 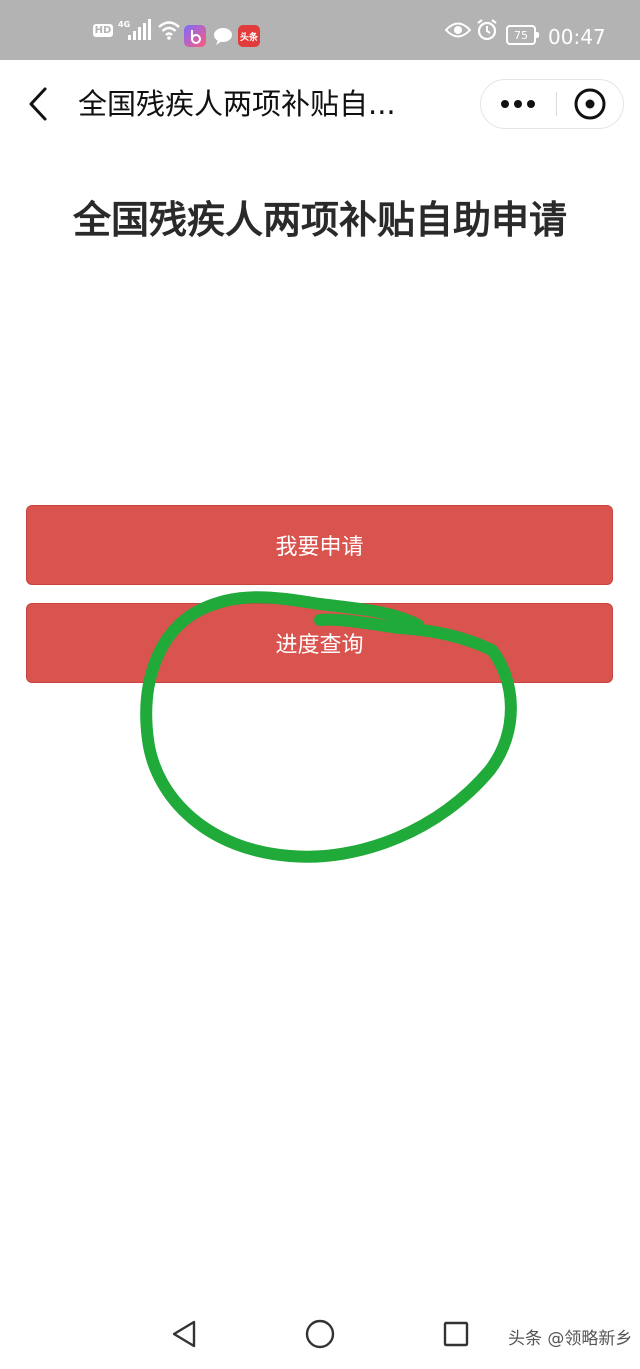 What do you see at coordinates (319, 545) in the screenshot?
I see `apply-button: 我要申请` at bounding box center [319, 545].